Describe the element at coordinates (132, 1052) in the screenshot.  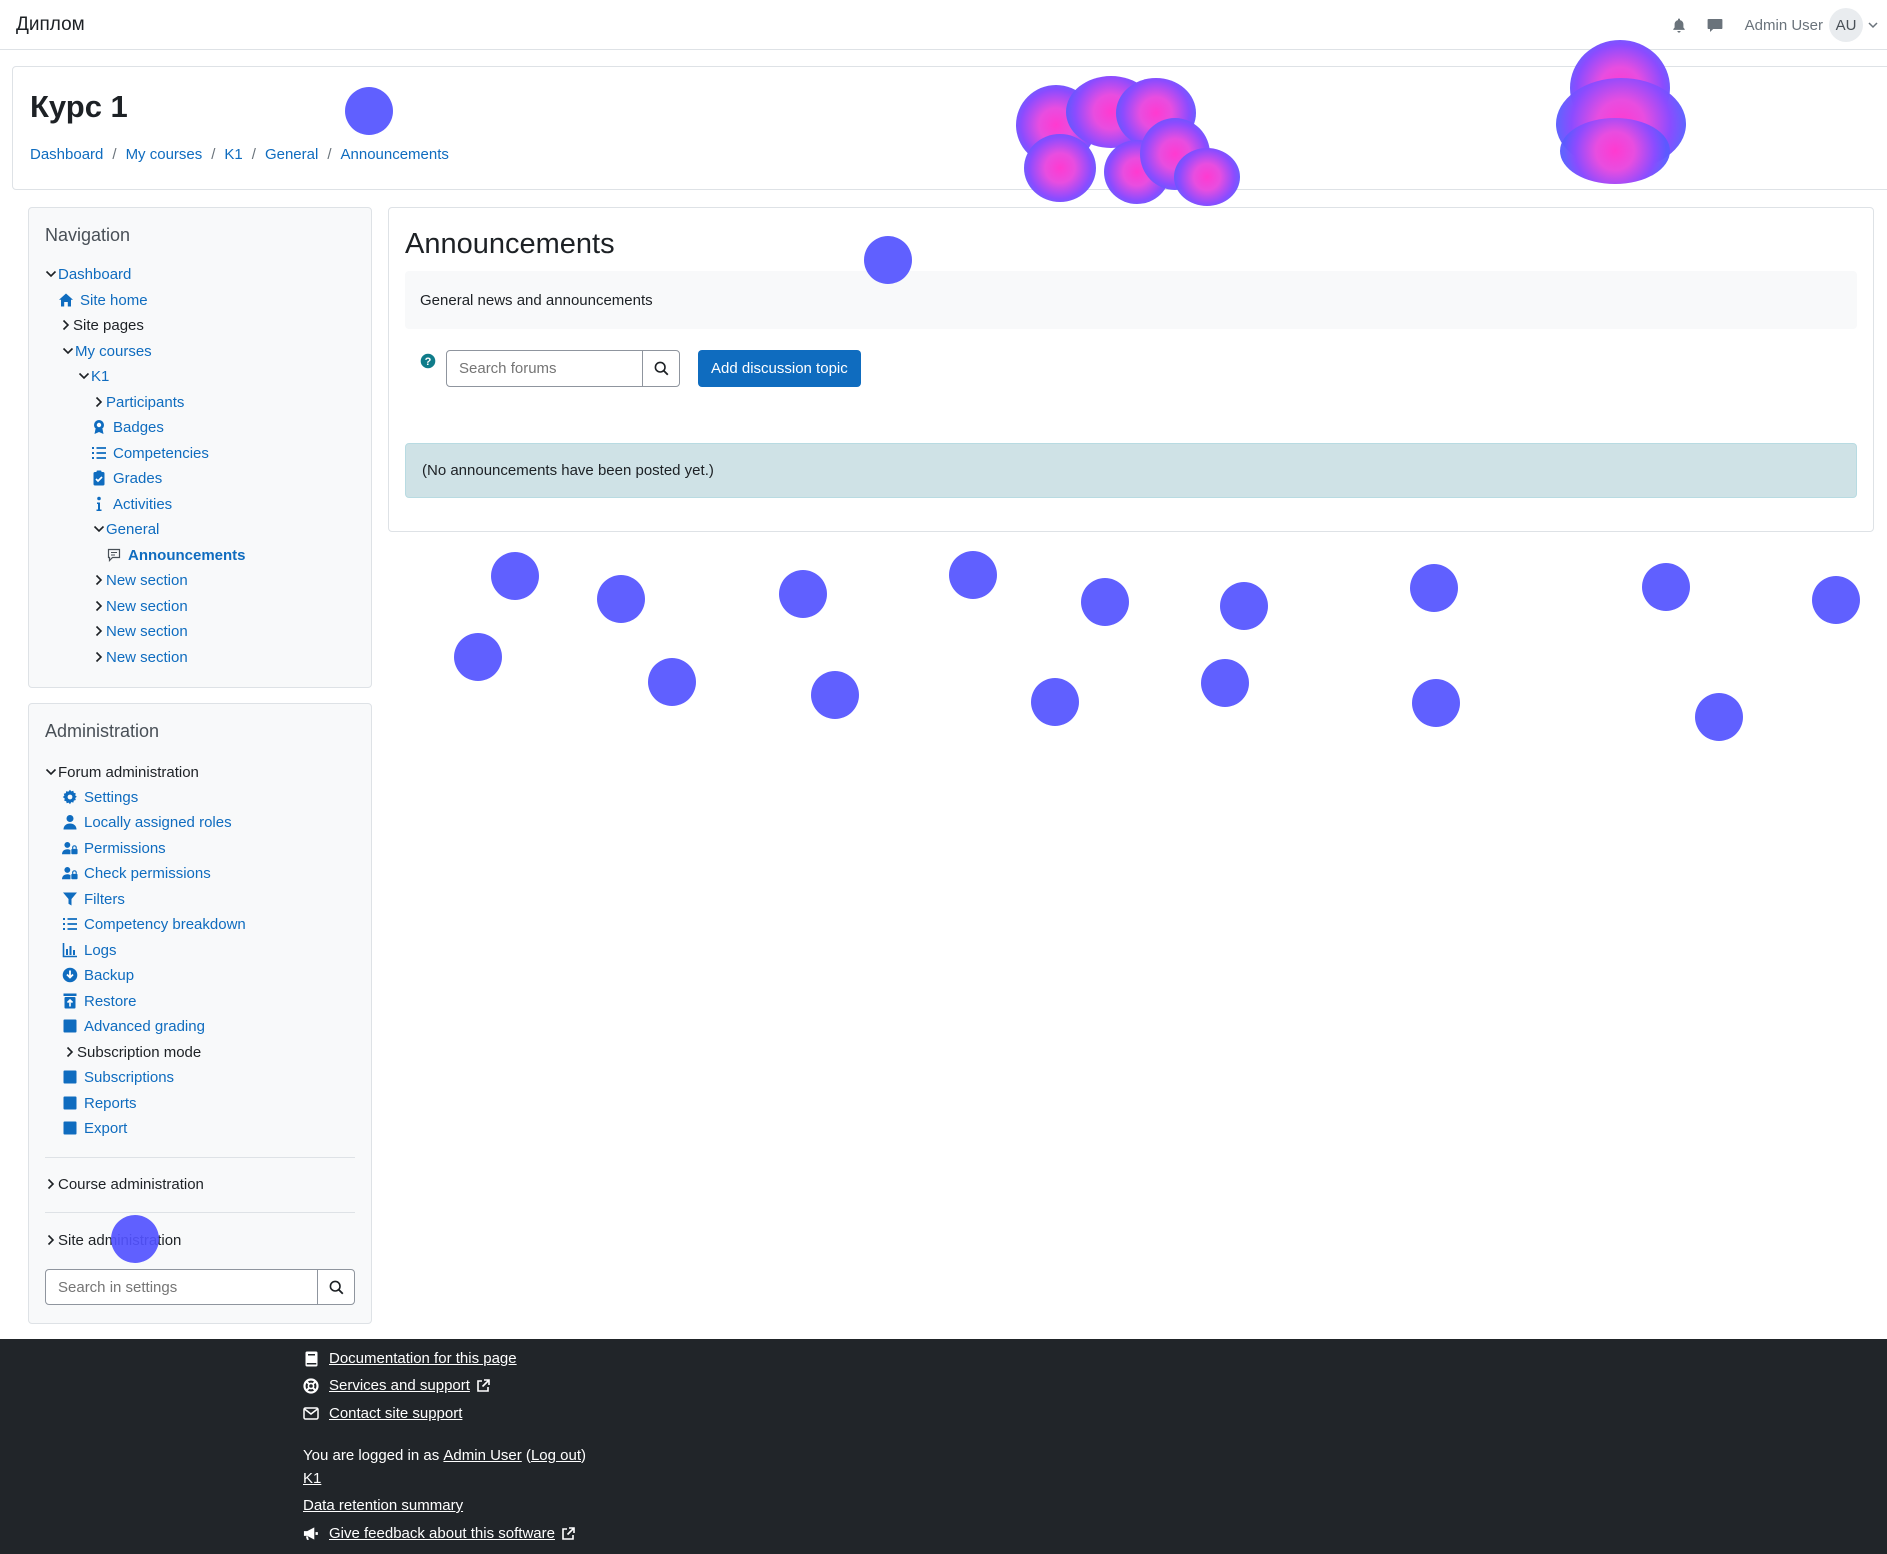
I see `admin-item-subscription-mode: Subscription mode` at that location.